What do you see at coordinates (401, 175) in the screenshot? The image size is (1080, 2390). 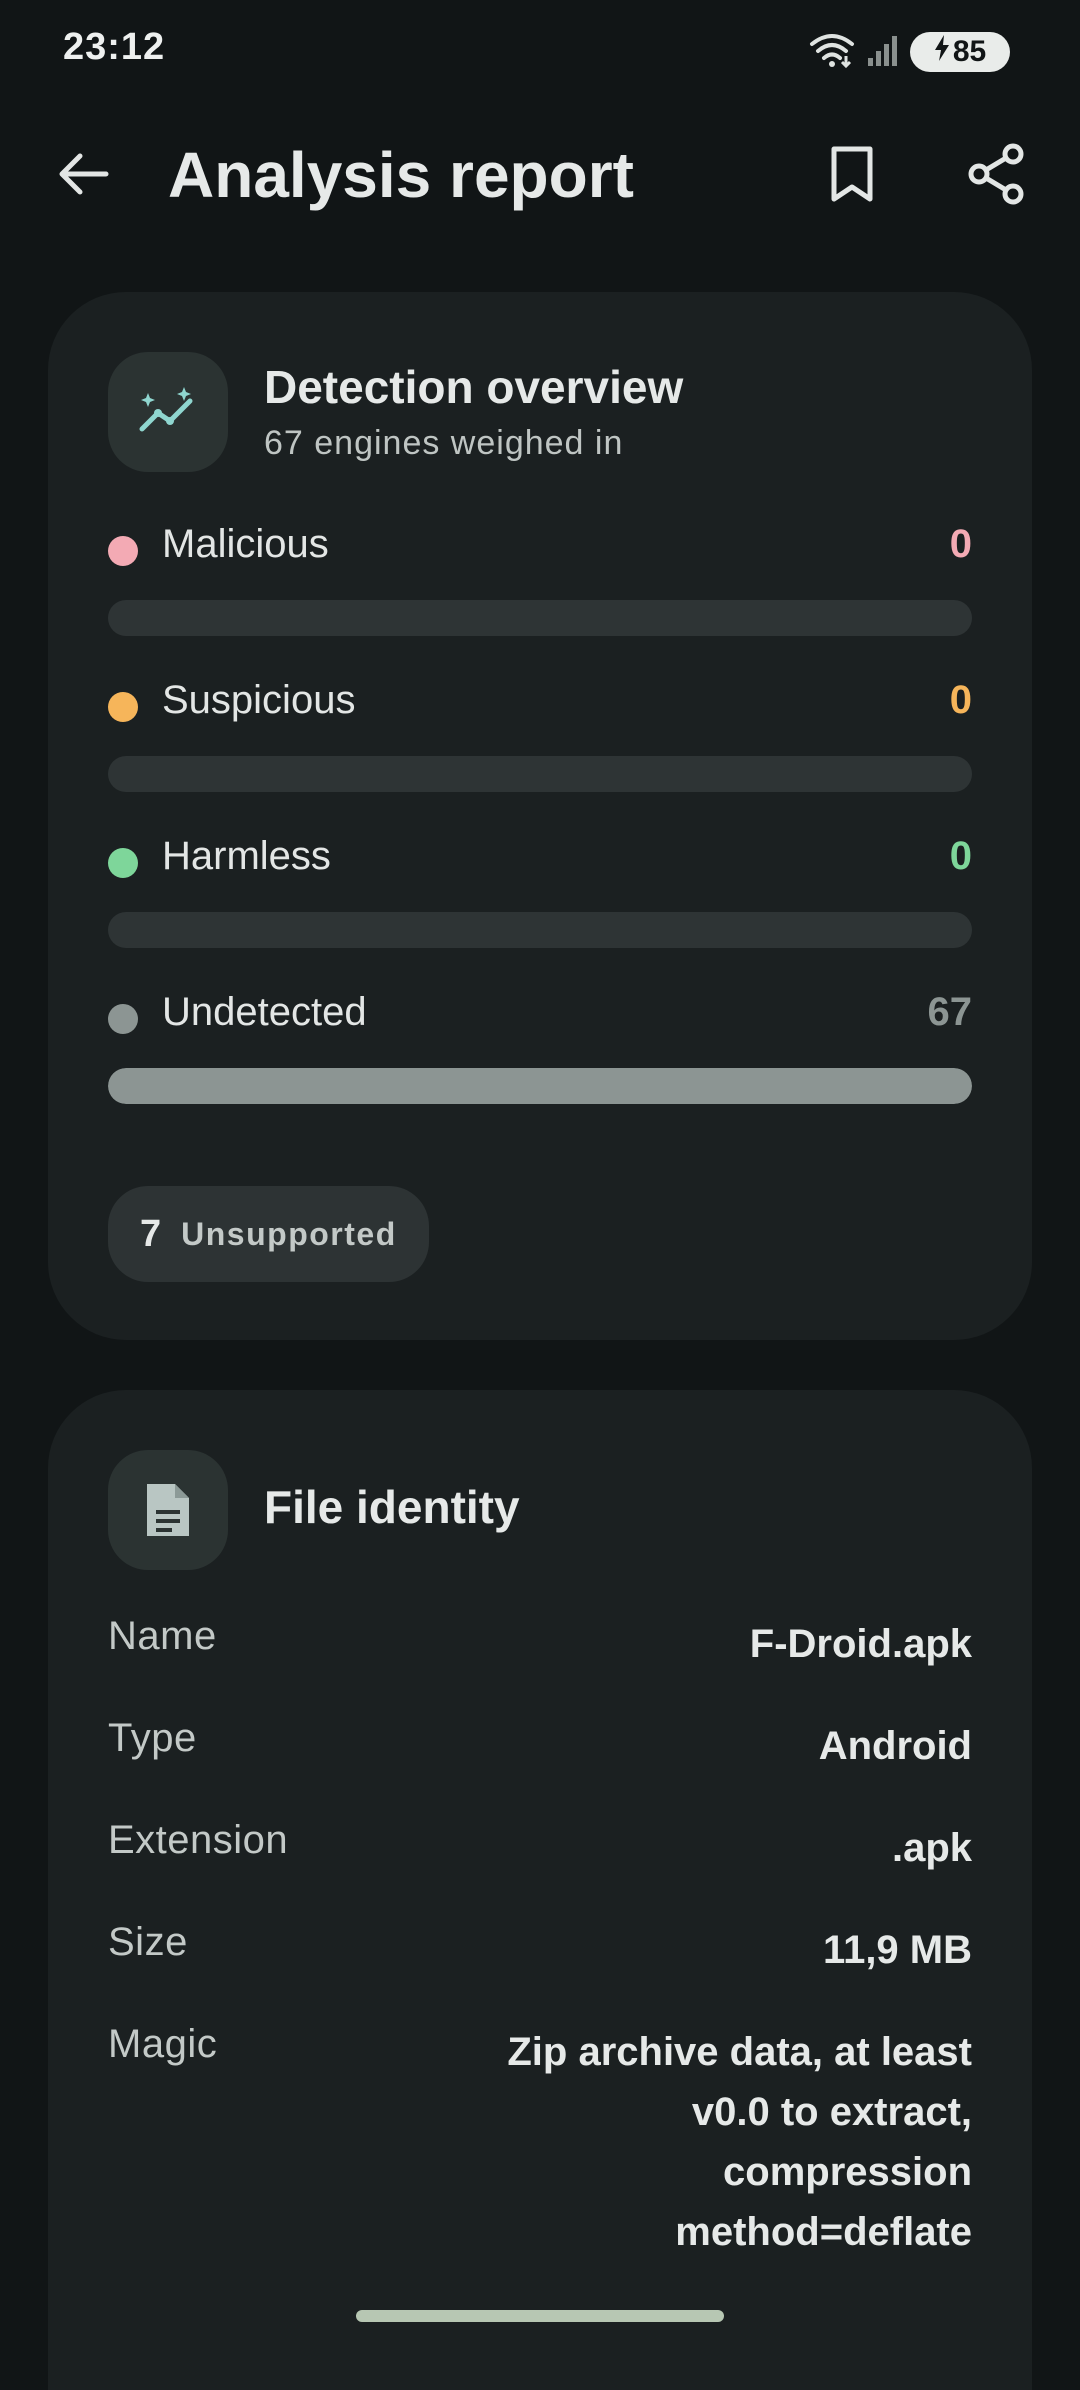 I see `page-title: Analysis report` at bounding box center [401, 175].